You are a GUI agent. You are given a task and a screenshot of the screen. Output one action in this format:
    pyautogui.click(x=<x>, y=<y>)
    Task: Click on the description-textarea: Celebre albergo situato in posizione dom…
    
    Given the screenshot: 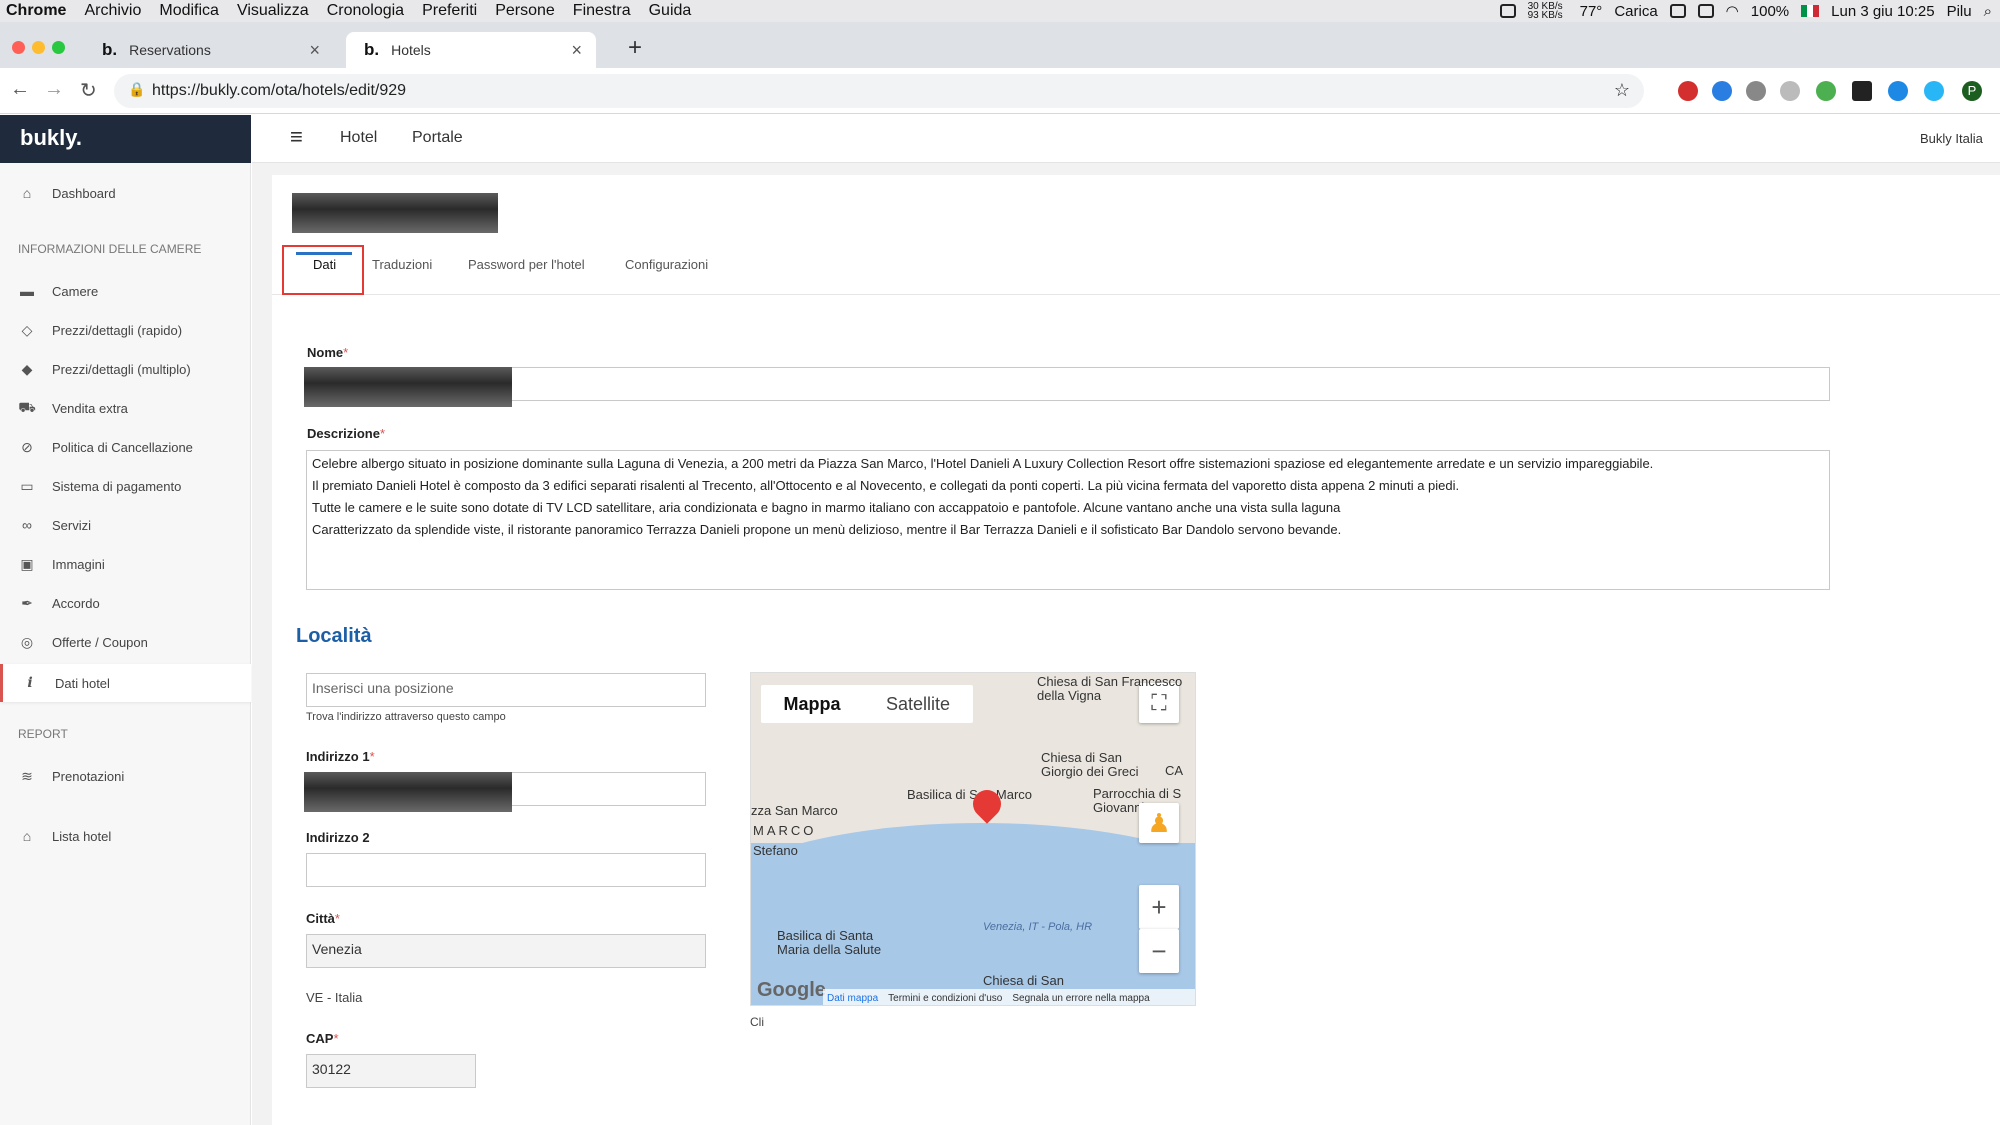 What is the action you would take?
    pyautogui.click(x=1068, y=520)
    